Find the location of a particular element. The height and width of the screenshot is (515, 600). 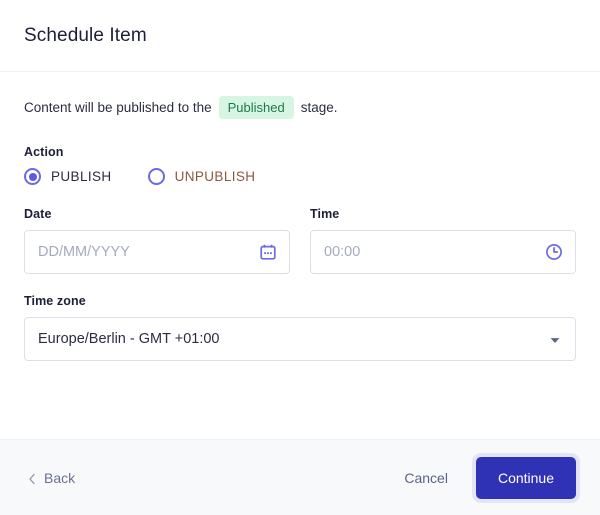

dialog-footer: Back Cancel Continue is located at coordinates (300, 477).